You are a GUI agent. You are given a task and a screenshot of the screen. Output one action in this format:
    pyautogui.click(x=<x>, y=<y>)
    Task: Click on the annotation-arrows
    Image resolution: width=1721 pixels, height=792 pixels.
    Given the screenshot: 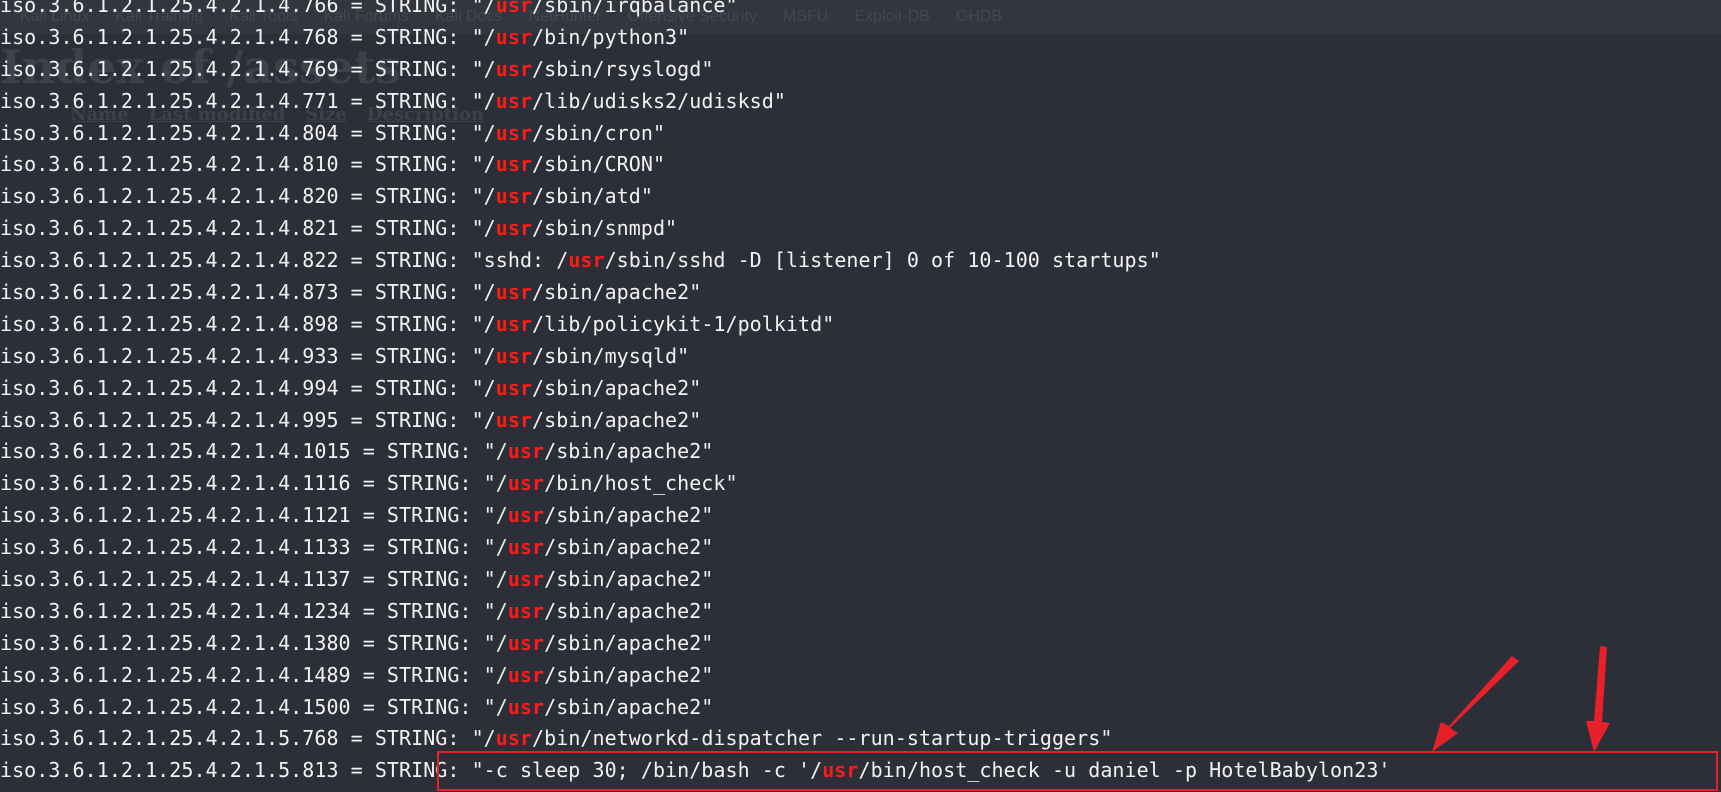 What is the action you would take?
    pyautogui.click(x=1521, y=699)
    